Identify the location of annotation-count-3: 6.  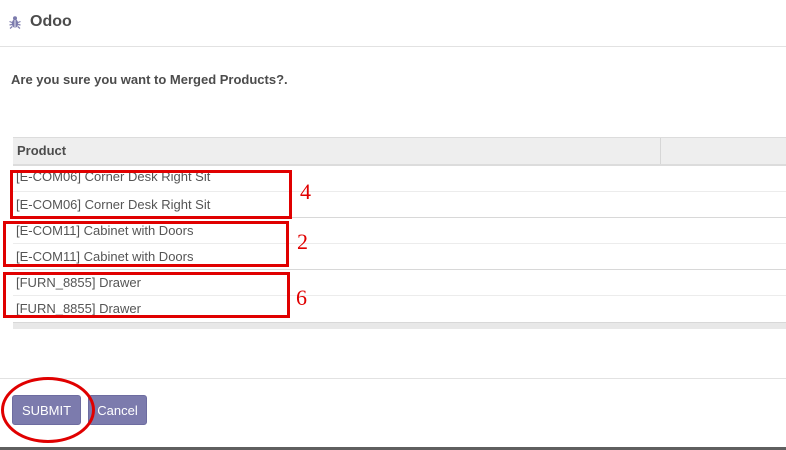
(301, 297).